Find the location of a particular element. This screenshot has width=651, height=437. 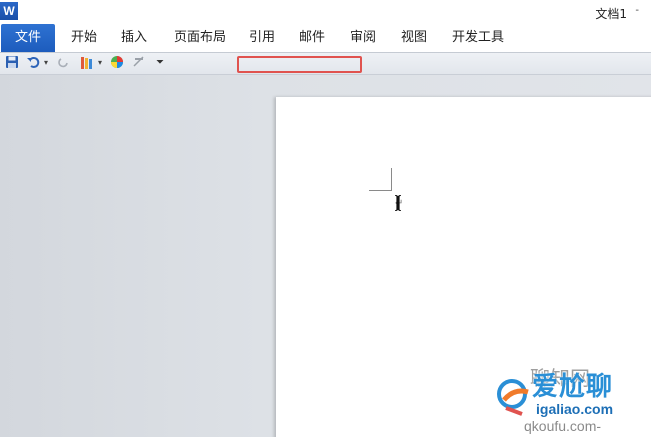

clear-format-icon is located at coordinates (139, 63).